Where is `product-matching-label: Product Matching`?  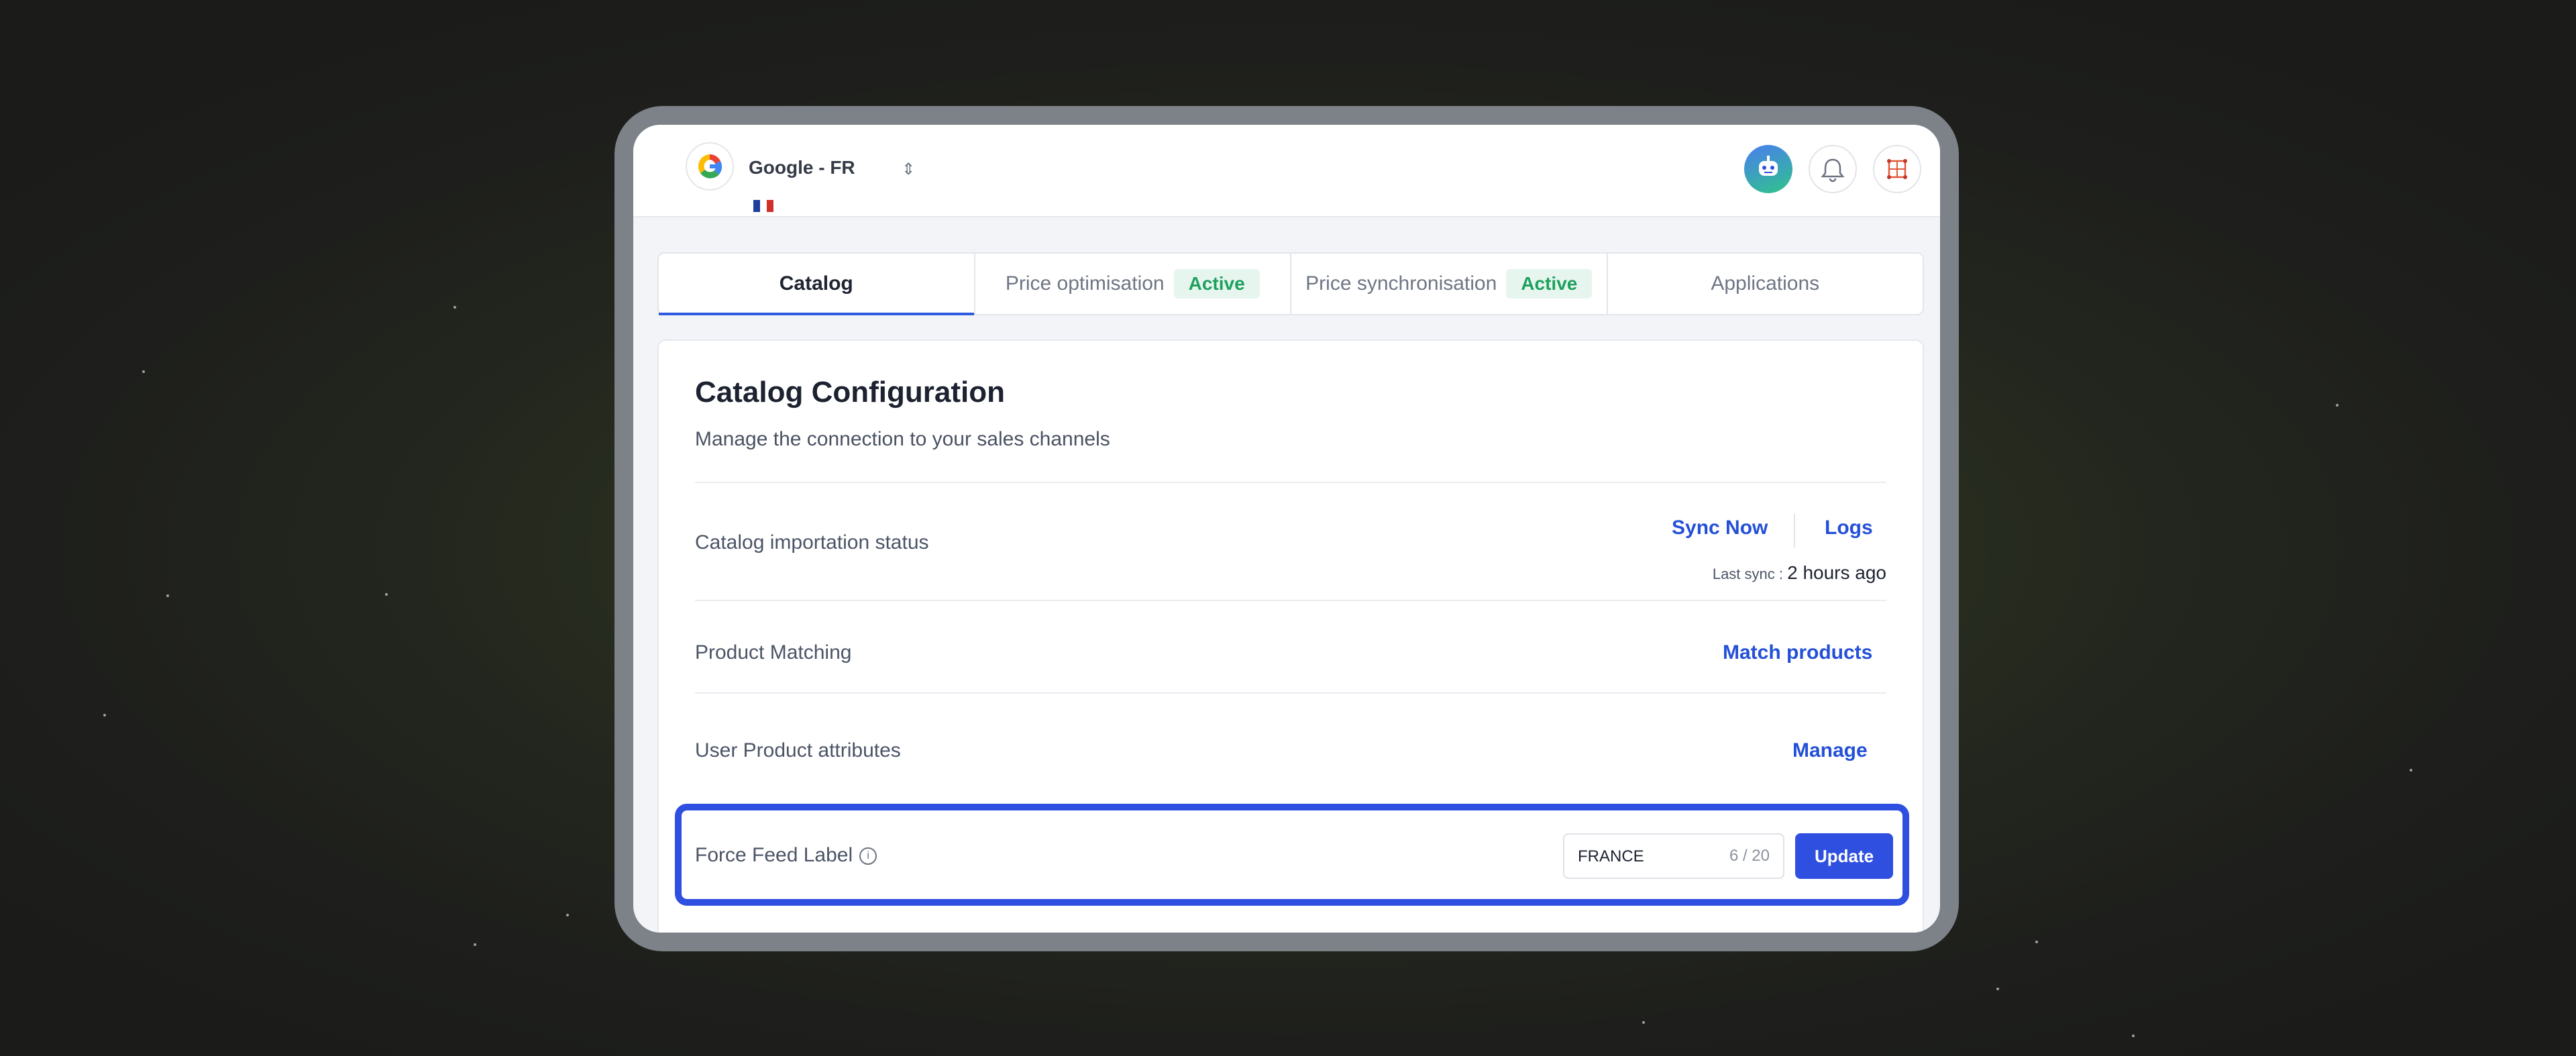 product-matching-label: Product Matching is located at coordinates (773, 652).